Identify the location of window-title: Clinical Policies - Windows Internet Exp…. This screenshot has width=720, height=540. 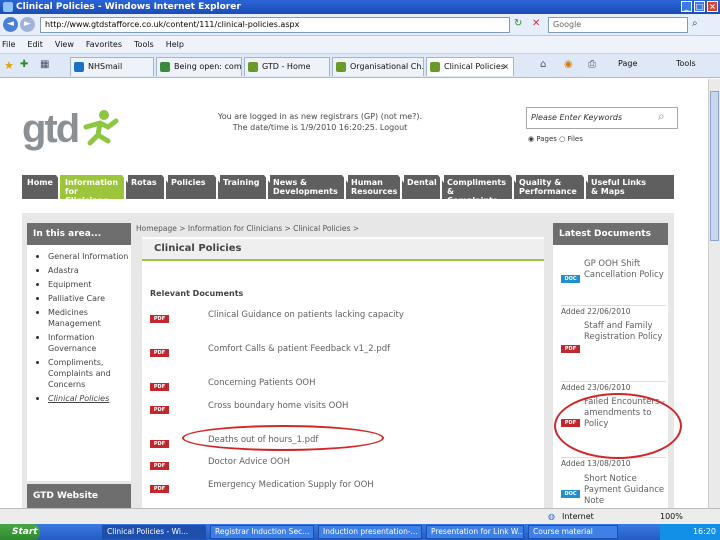
(128, 7).